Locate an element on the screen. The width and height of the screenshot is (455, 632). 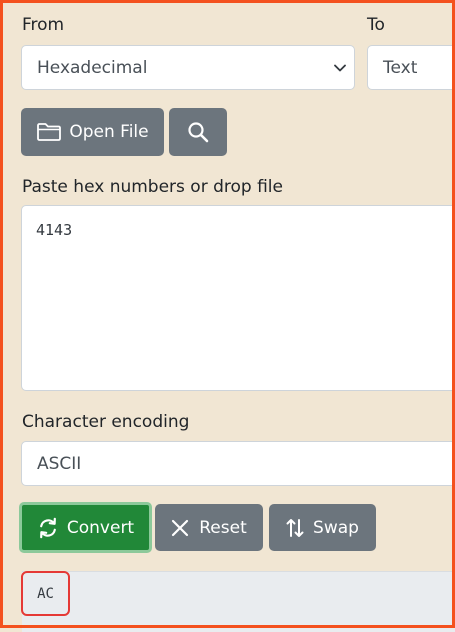
from-label: From is located at coordinates (43, 25).